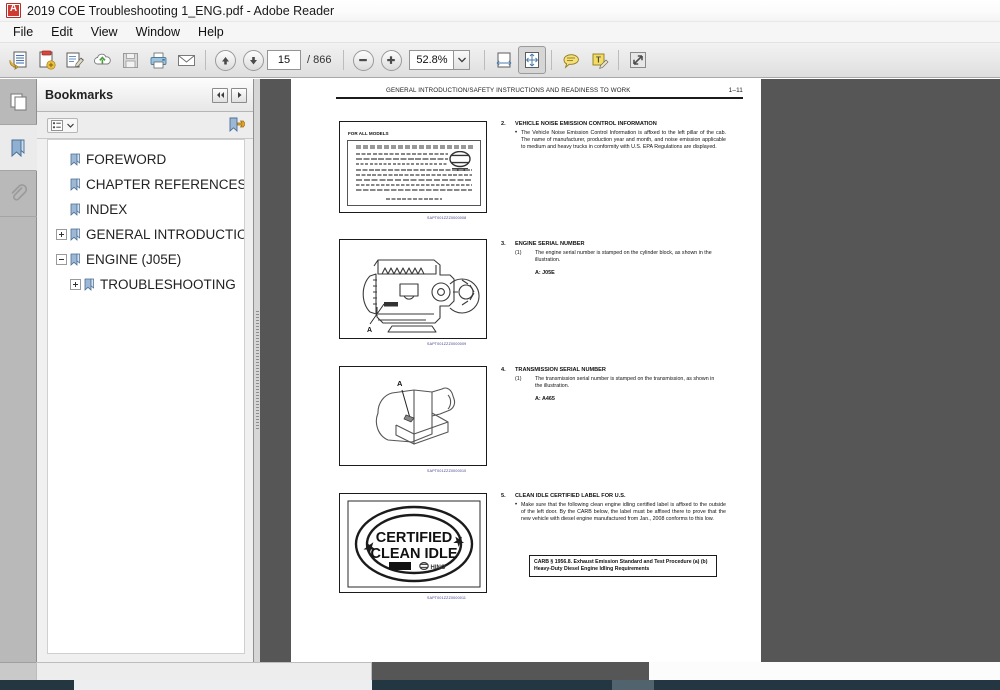 Image resolution: width=1000 pixels, height=690 pixels. I want to click on bookmark-foreword: FOREWORD, so click(146, 159).